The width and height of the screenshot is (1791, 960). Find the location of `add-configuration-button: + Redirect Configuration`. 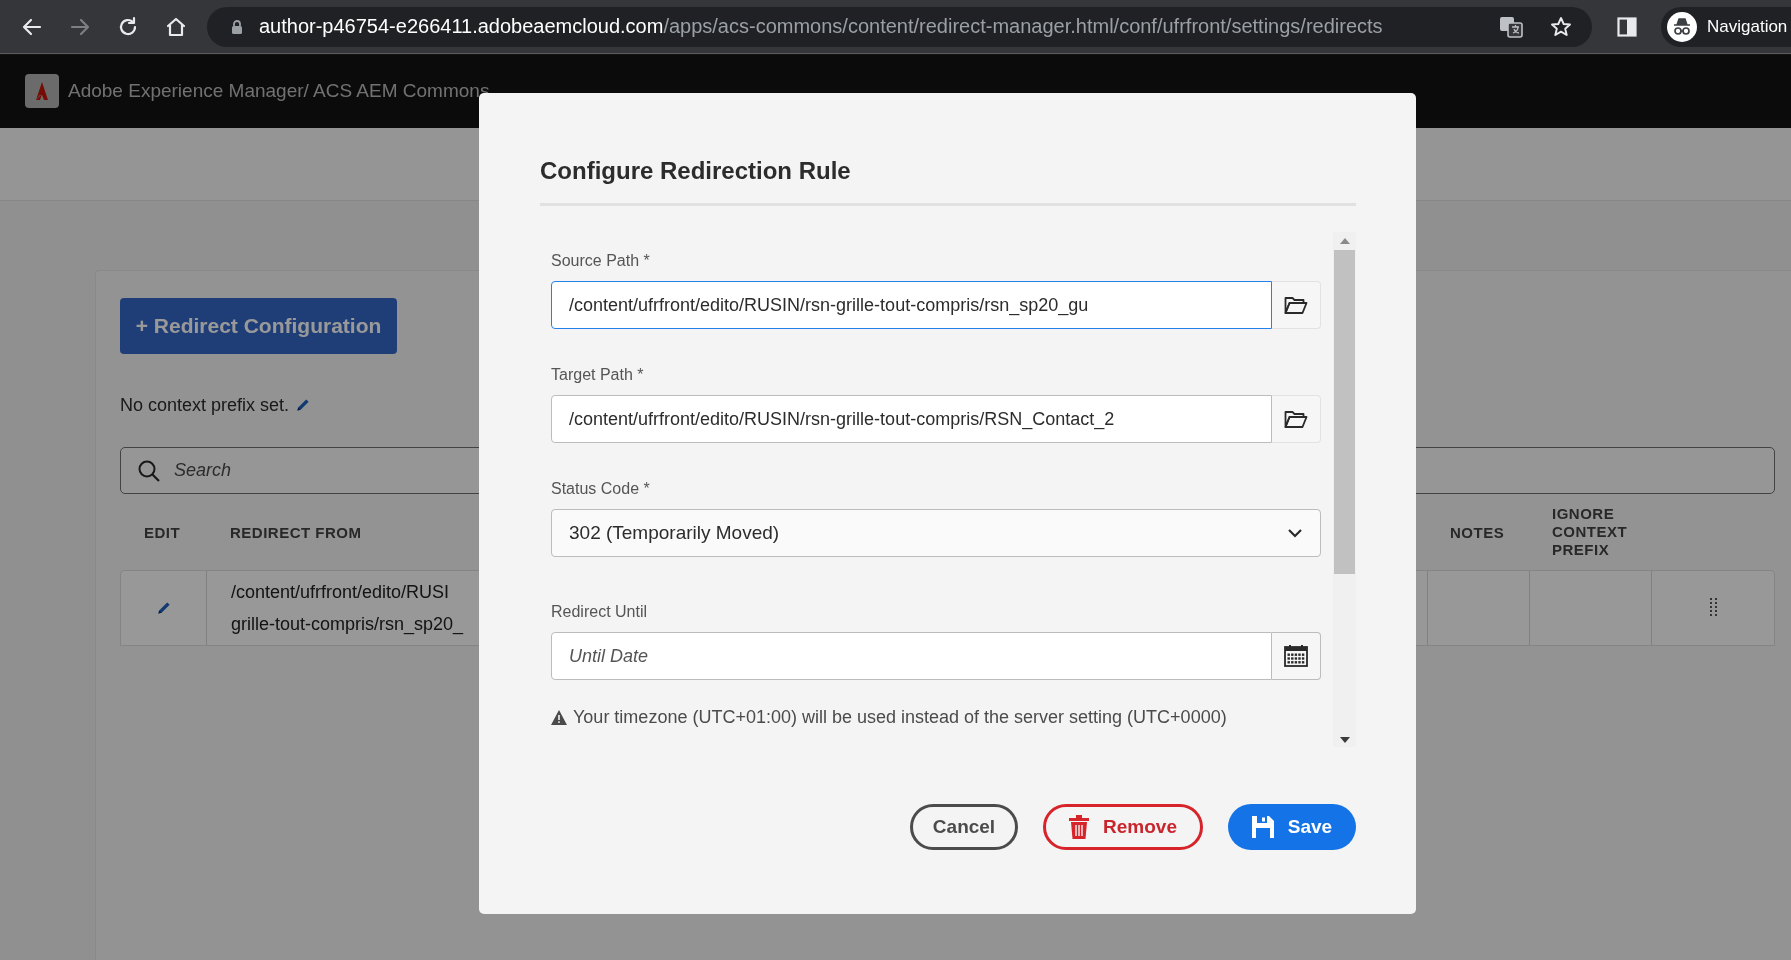

add-configuration-button: + Redirect Configuration is located at coordinates (258, 326).